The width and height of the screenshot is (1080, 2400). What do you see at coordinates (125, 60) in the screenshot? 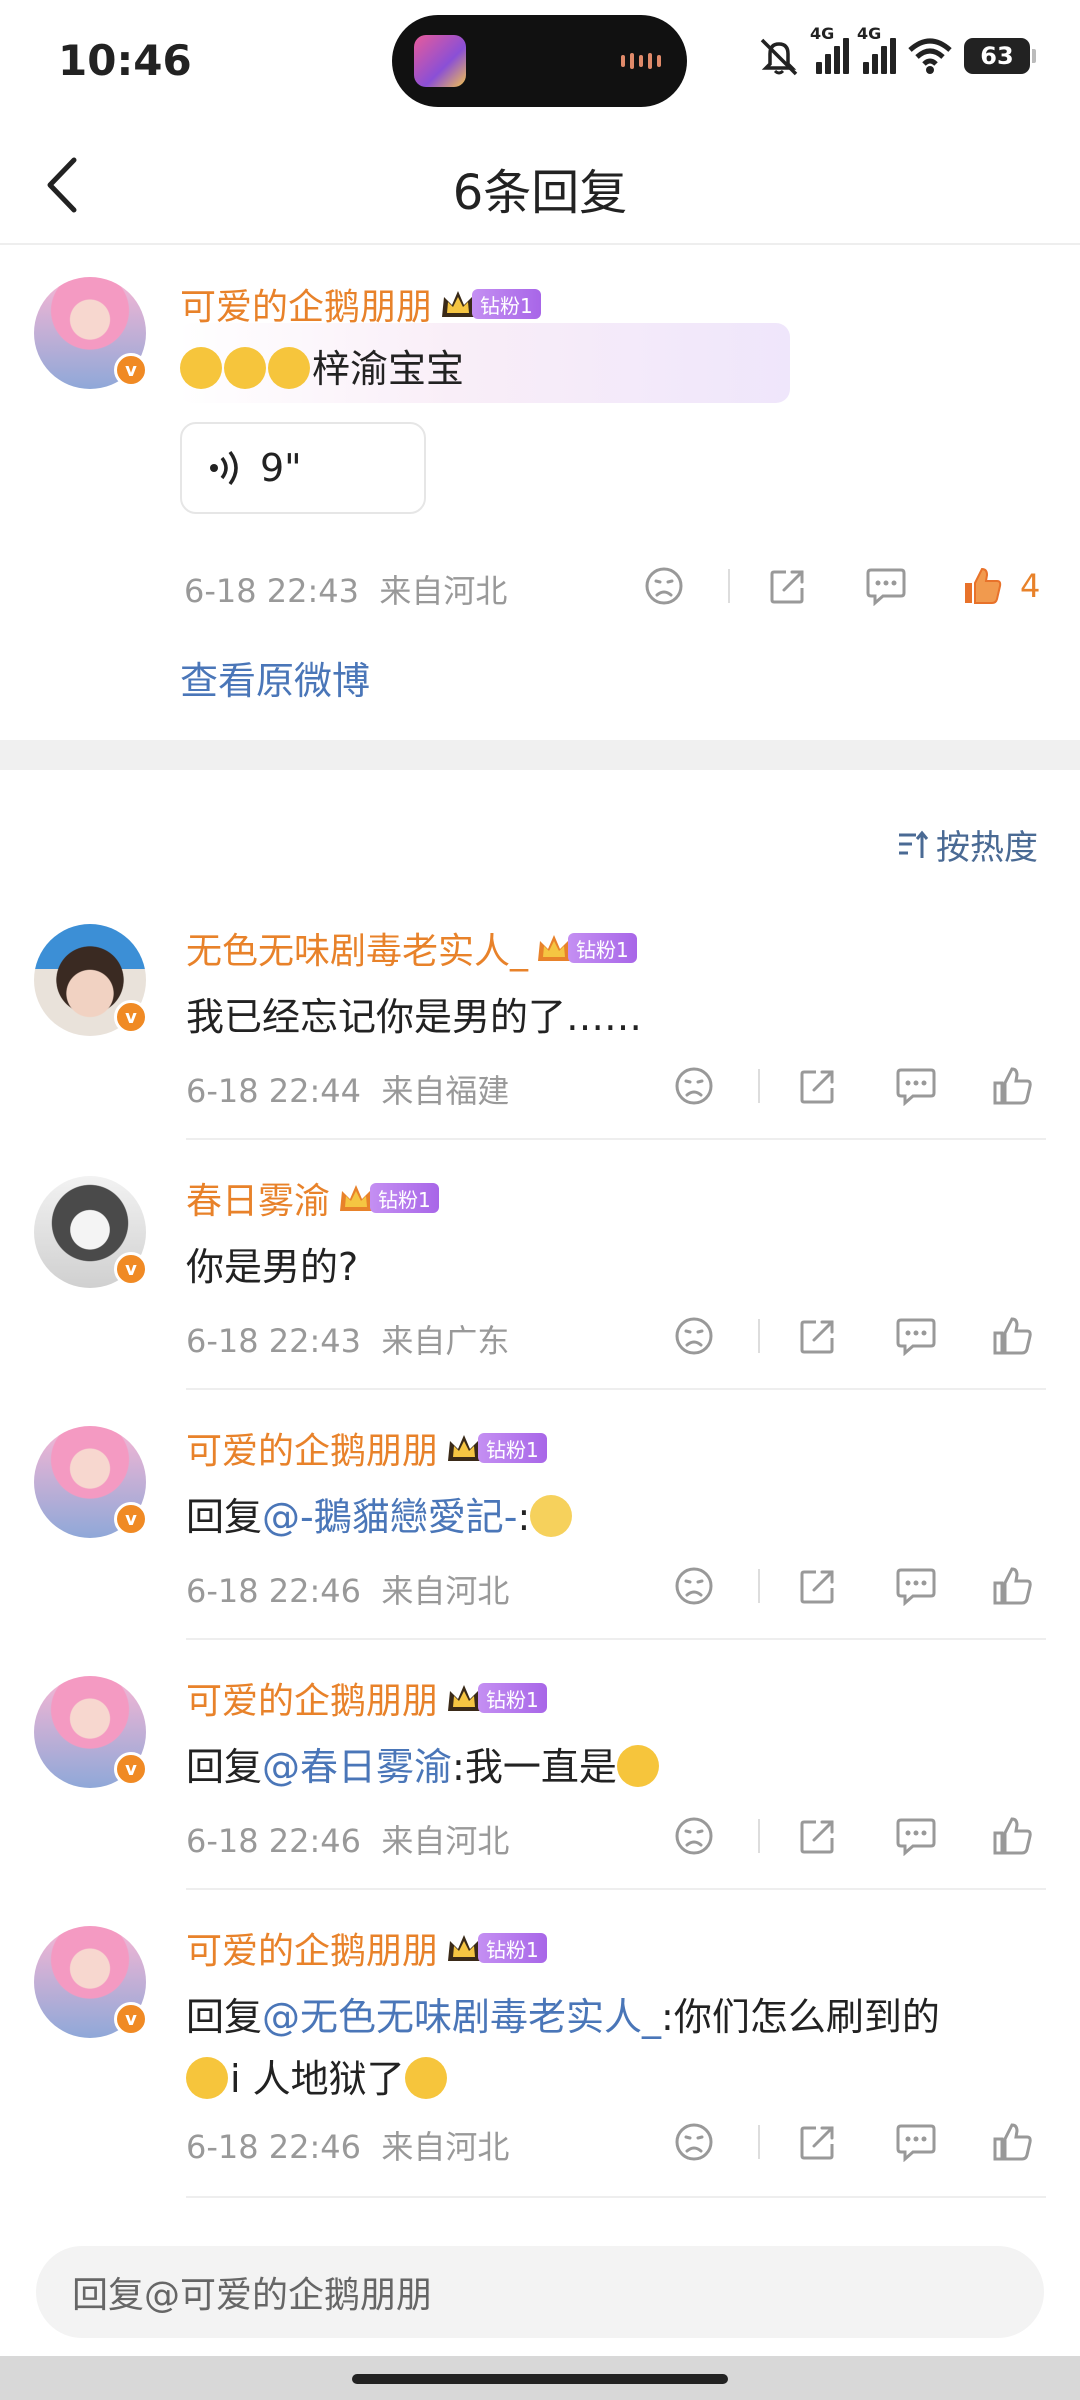
I see `status-time: 10:46` at bounding box center [125, 60].